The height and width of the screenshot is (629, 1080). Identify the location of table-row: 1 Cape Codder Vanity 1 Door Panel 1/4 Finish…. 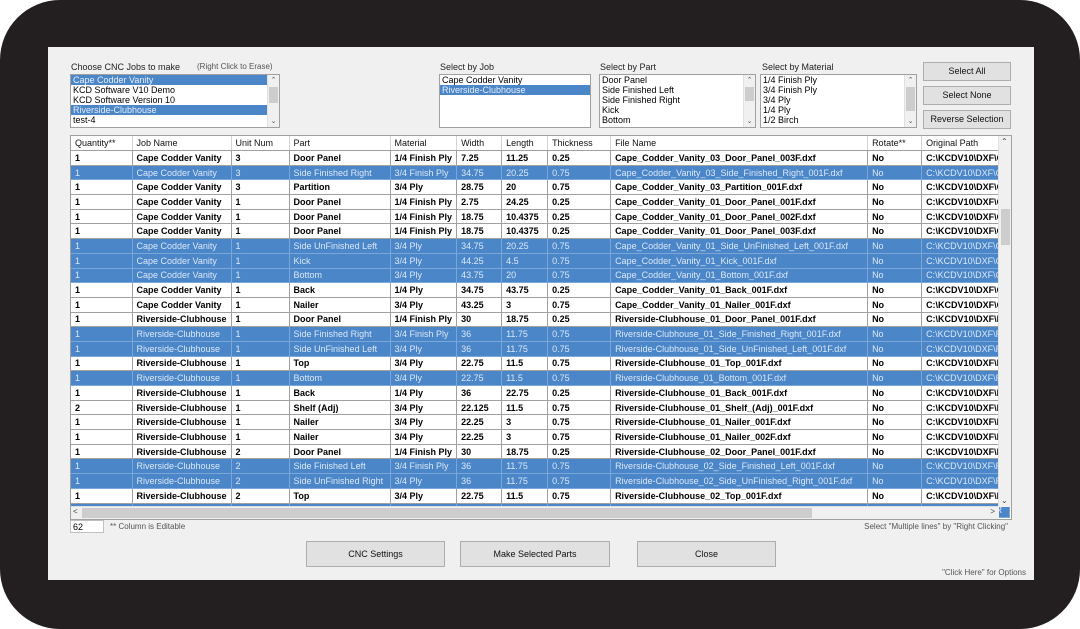
(541, 231).